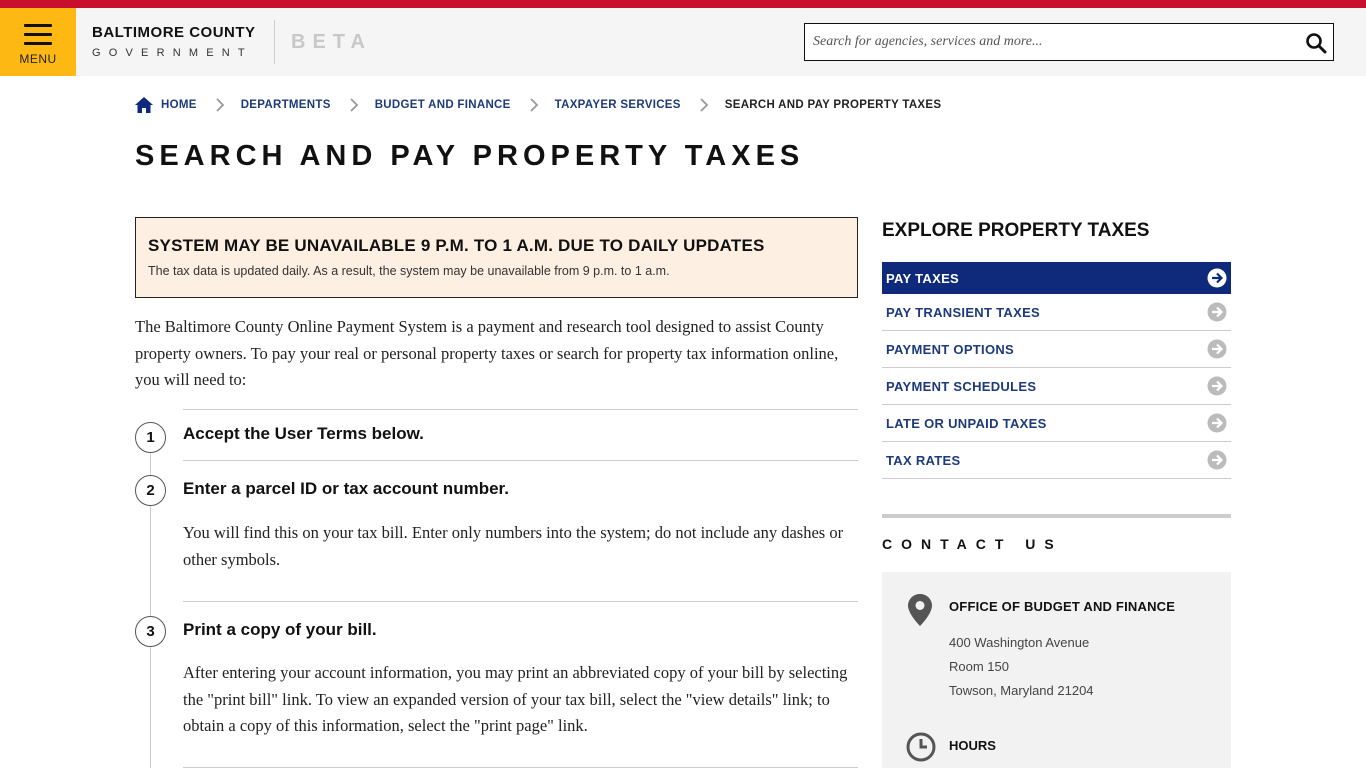  Describe the element at coordinates (1056, 312) in the screenshot. I see `sidebar-item-pay-transient-taxes: PAY TRANSIENT TAXES` at that location.